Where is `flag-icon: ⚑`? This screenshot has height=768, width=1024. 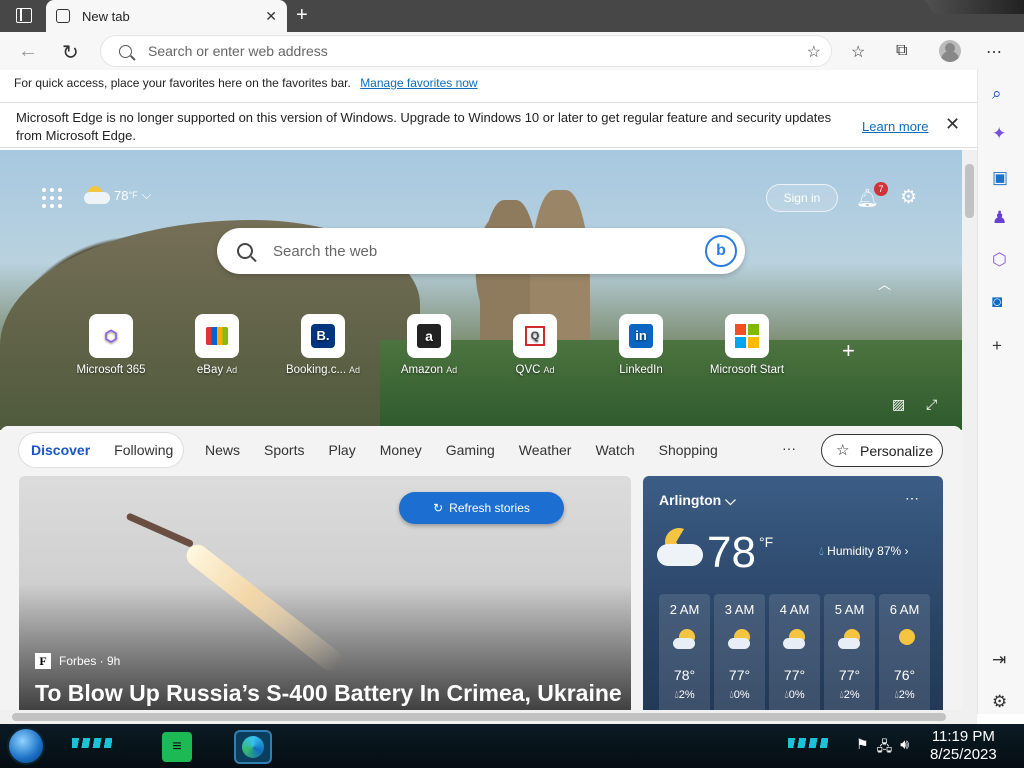
flag-icon: ⚑ is located at coordinates (862, 748).